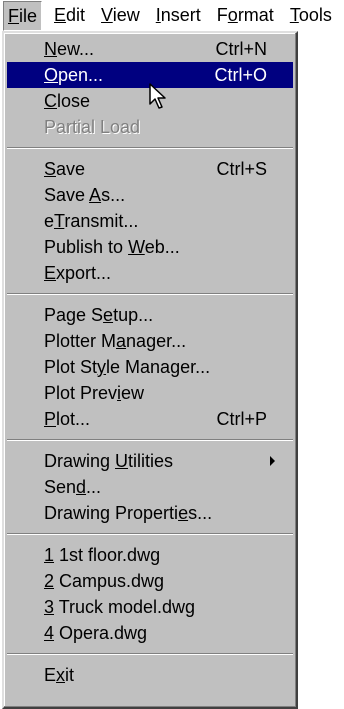 This screenshot has height=709, width=344. I want to click on menu-item-label: Partial Load, so click(92, 127).